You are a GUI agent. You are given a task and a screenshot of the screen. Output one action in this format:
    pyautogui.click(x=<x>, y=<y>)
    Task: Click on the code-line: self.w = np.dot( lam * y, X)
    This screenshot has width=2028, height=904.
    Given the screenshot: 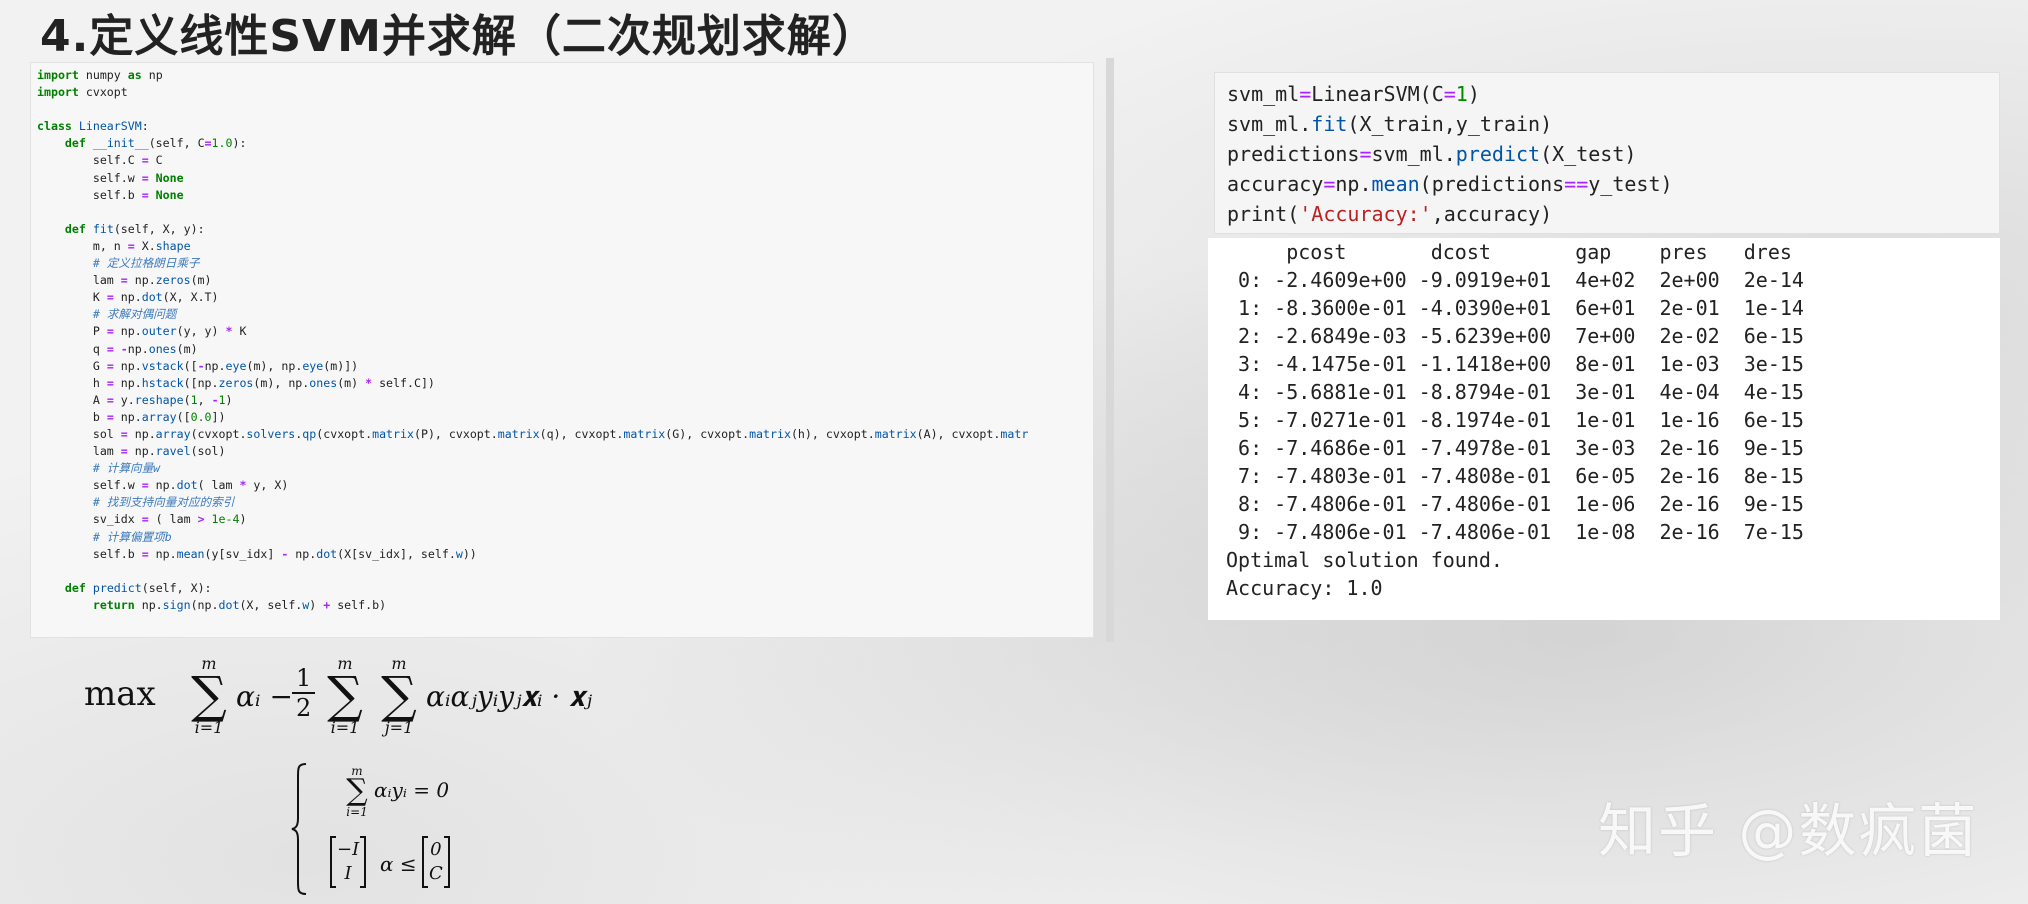 What is the action you would take?
    pyautogui.click(x=163, y=485)
    